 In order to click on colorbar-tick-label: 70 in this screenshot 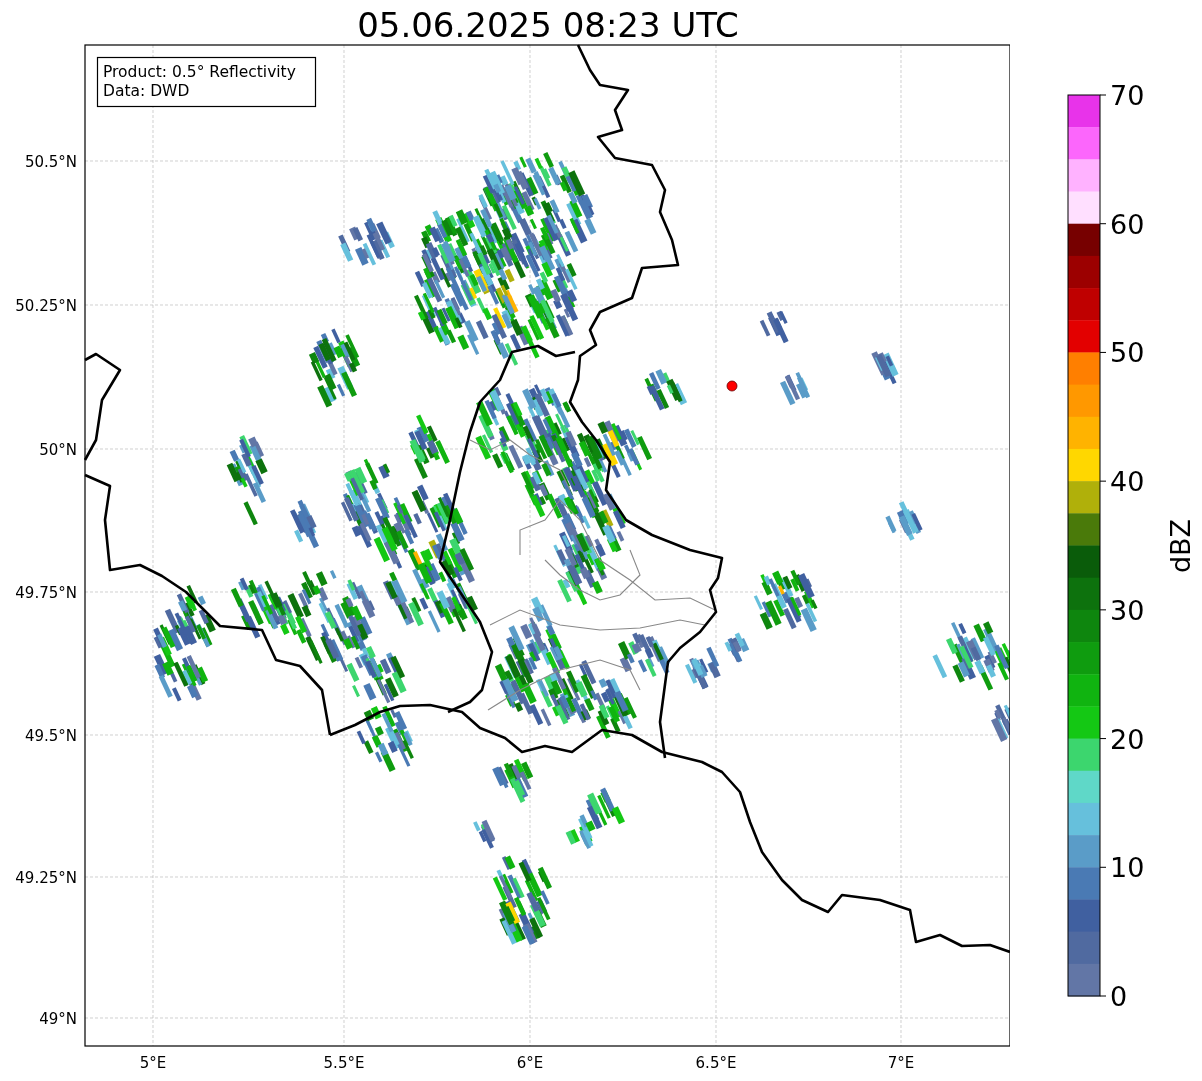, I will do `click(1127, 95)`.